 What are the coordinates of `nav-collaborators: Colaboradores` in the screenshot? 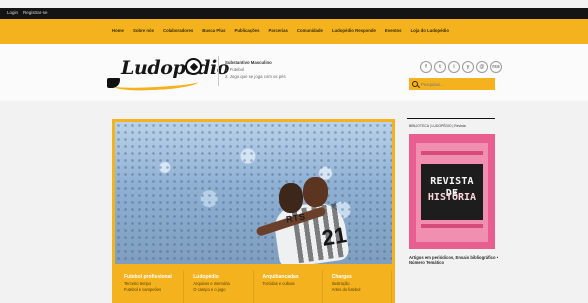 It's located at (178, 31).